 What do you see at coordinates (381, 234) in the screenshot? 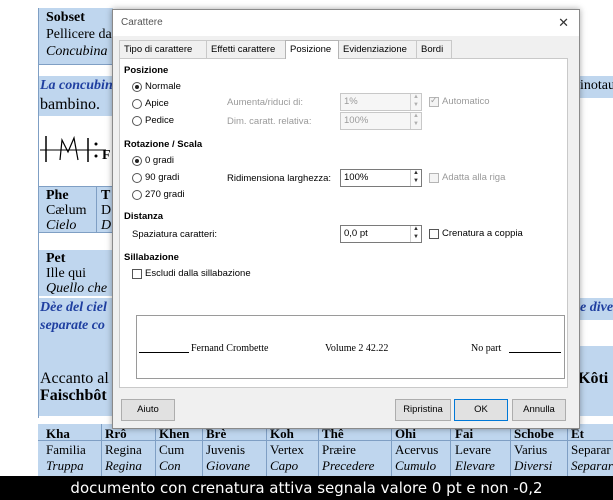
I see `char-spacing-spinbox: 0,0 pt ▲ ▼` at bounding box center [381, 234].